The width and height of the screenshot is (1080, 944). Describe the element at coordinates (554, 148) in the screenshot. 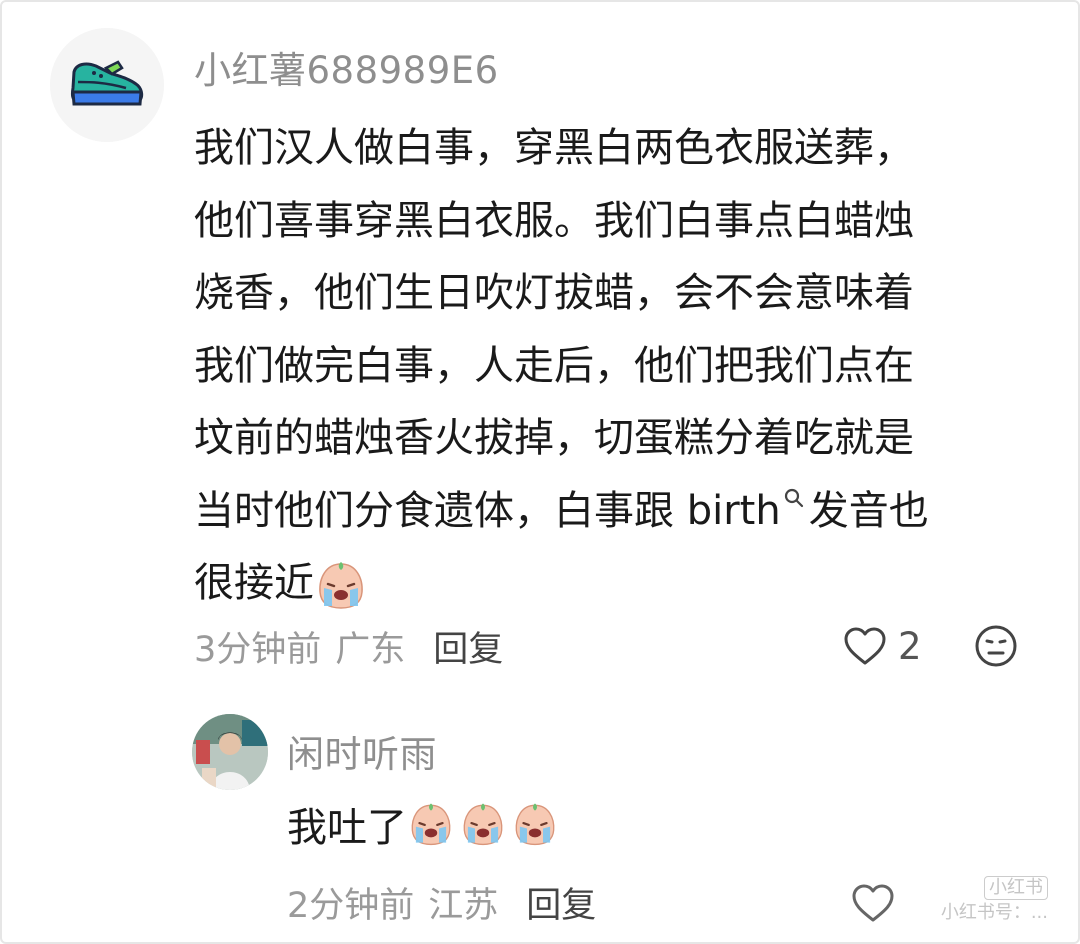

I see `comment-line: 我们汉人做白事，穿黑白两色衣服送葬，` at that location.